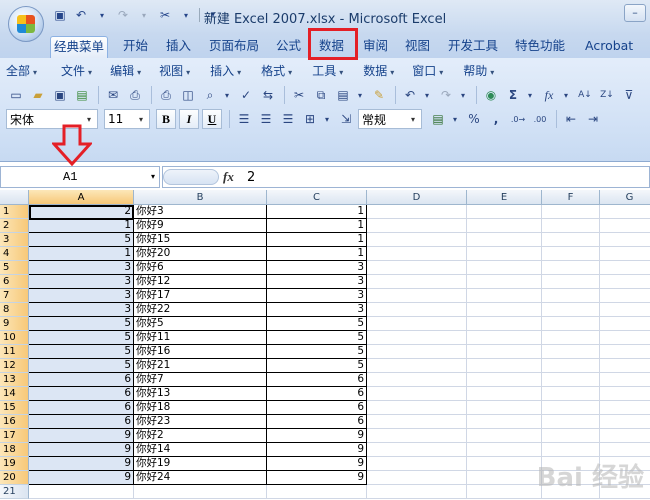  I want to click on align-center-icon: ☰, so click(266, 119).